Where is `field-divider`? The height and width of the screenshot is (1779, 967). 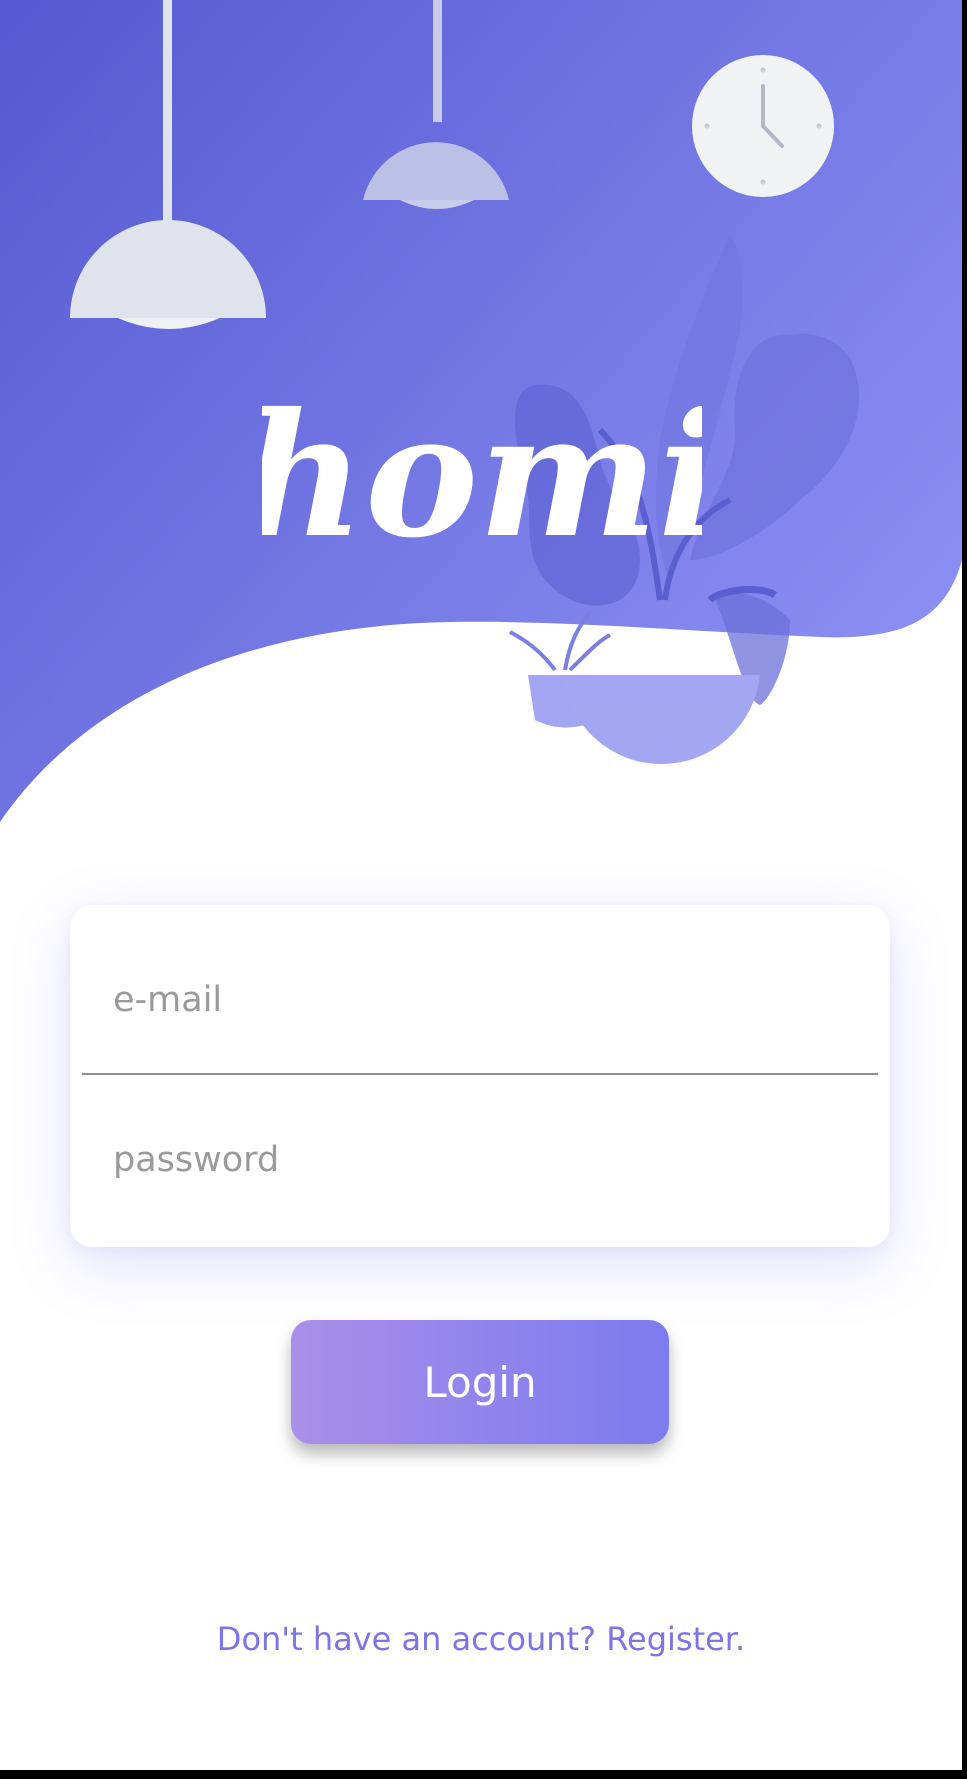 field-divider is located at coordinates (480, 1074).